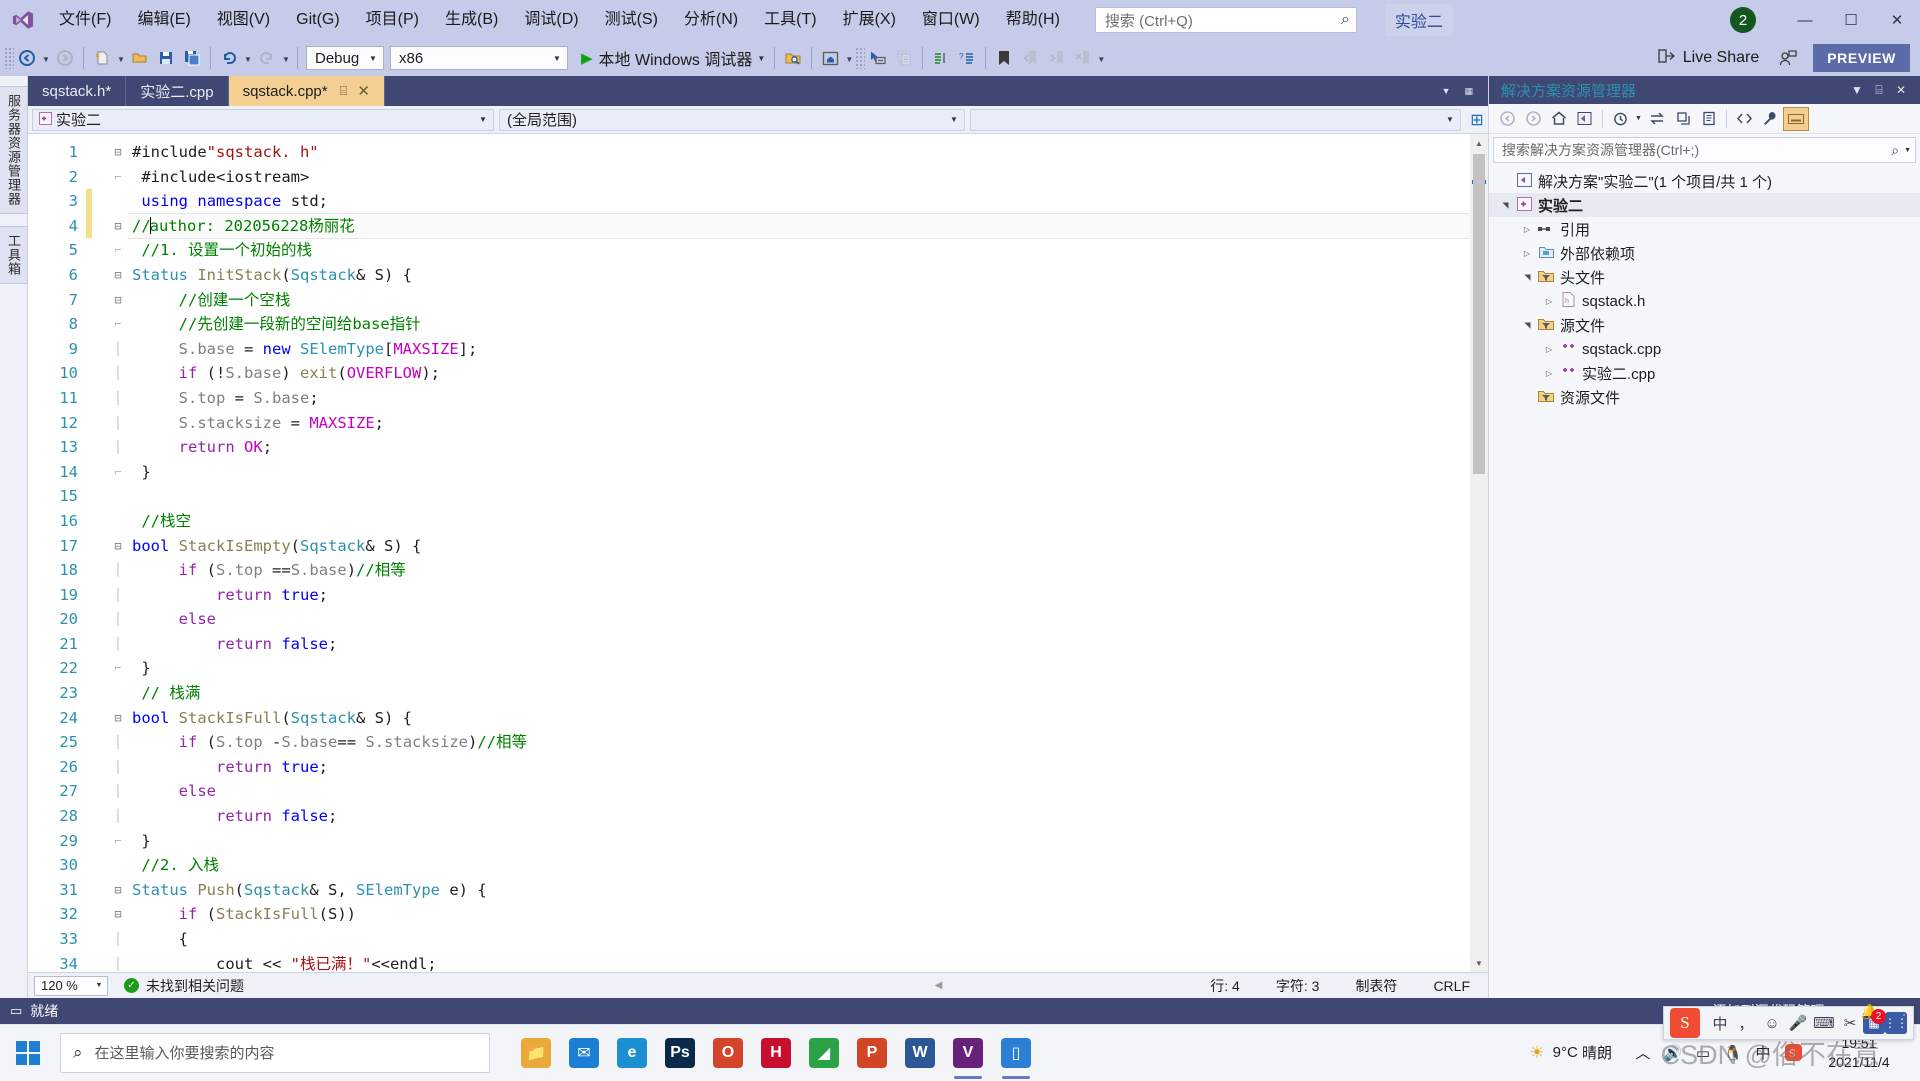  What do you see at coordinates (799, 152) in the screenshot?
I see `code-line: #include"sqstack. h"` at bounding box center [799, 152].